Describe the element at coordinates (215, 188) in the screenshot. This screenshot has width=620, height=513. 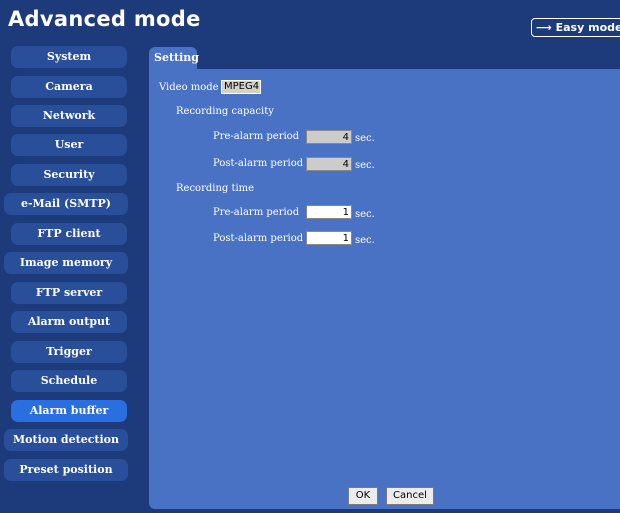
I see `recording-time-label: Recording time` at that location.